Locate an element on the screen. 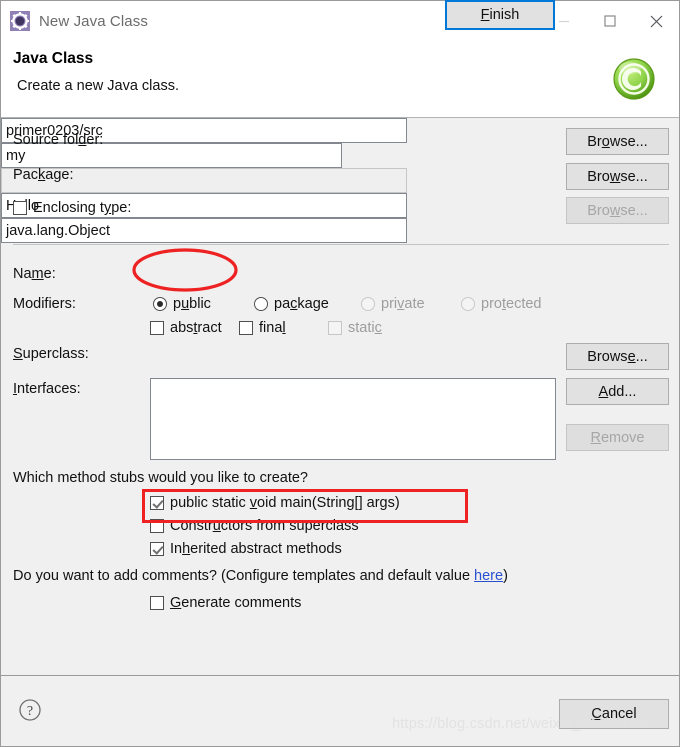 The image size is (680, 747). inherited-abstract-checkbox is located at coordinates (157, 549).